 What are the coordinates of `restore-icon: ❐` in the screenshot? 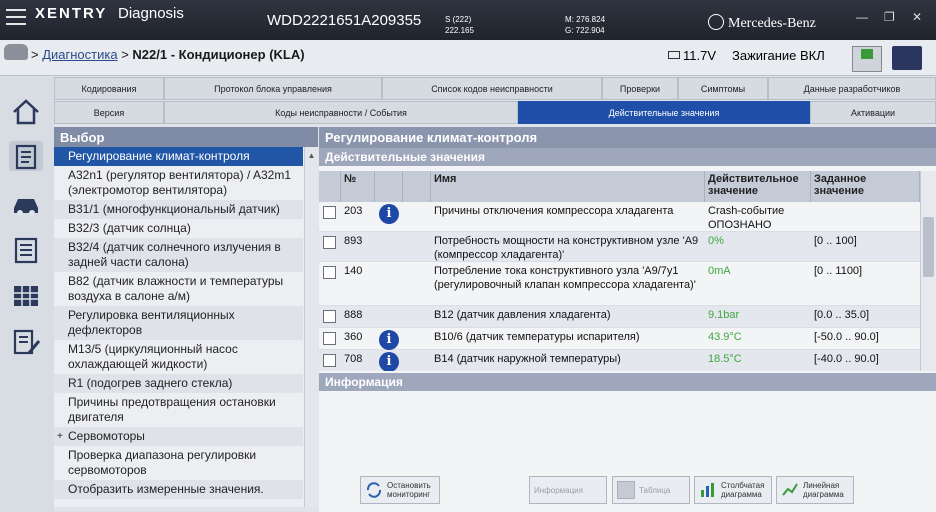 It's located at (889, 17).